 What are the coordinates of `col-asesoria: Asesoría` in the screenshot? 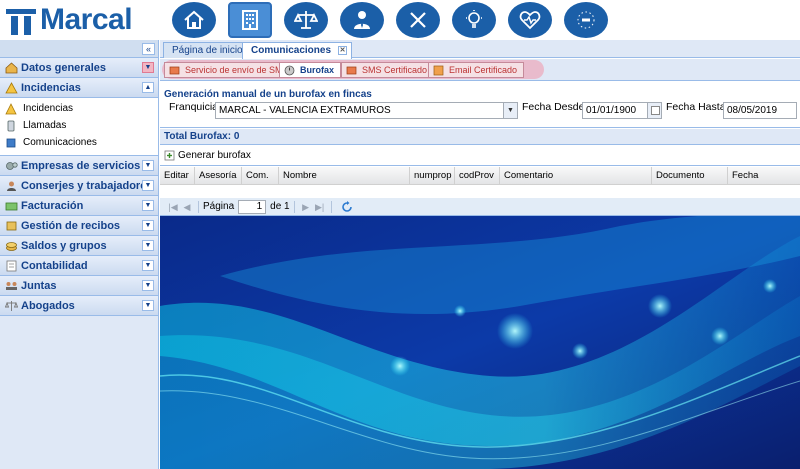 It's located at (218, 176).